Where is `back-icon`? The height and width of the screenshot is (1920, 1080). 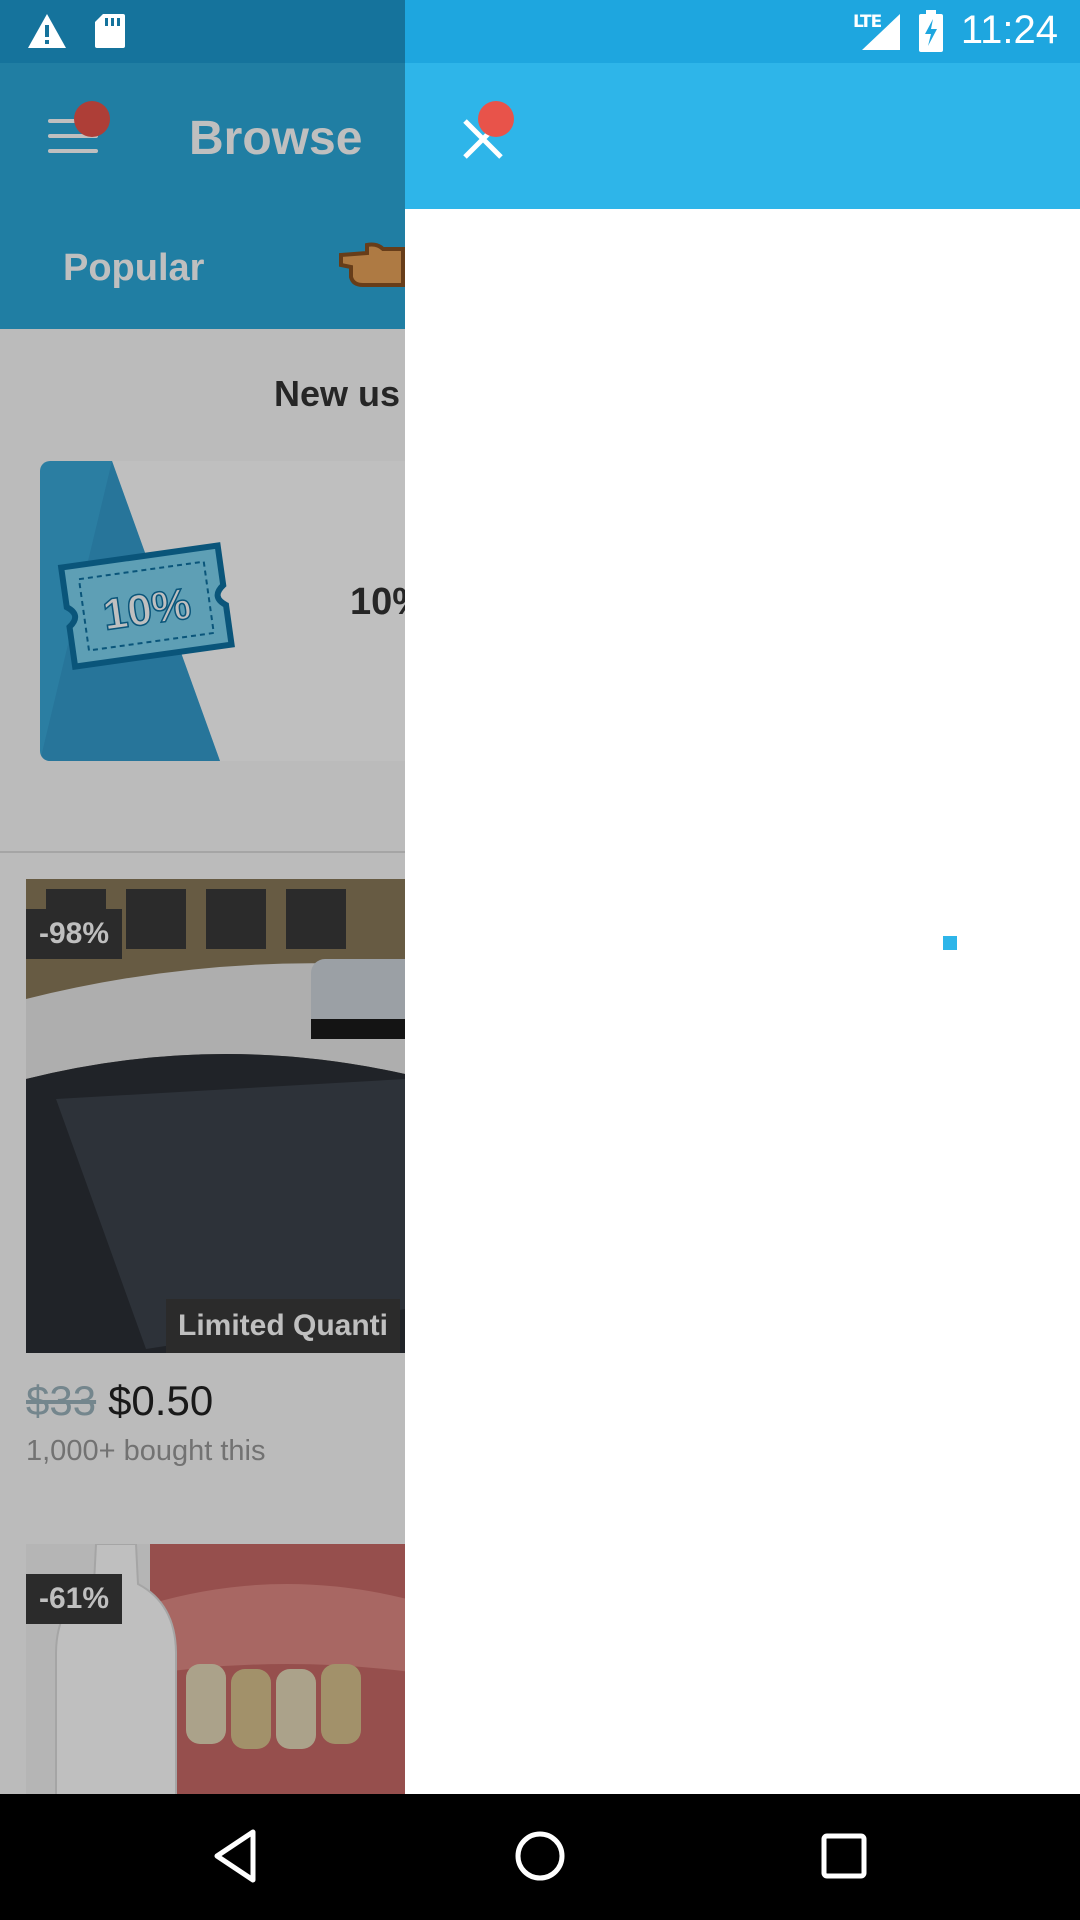
back-icon is located at coordinates (237, 1856).